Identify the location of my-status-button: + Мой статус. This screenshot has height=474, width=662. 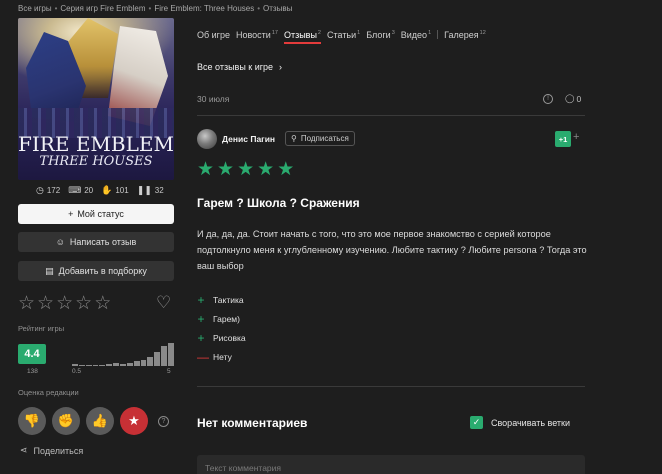
(96, 214).